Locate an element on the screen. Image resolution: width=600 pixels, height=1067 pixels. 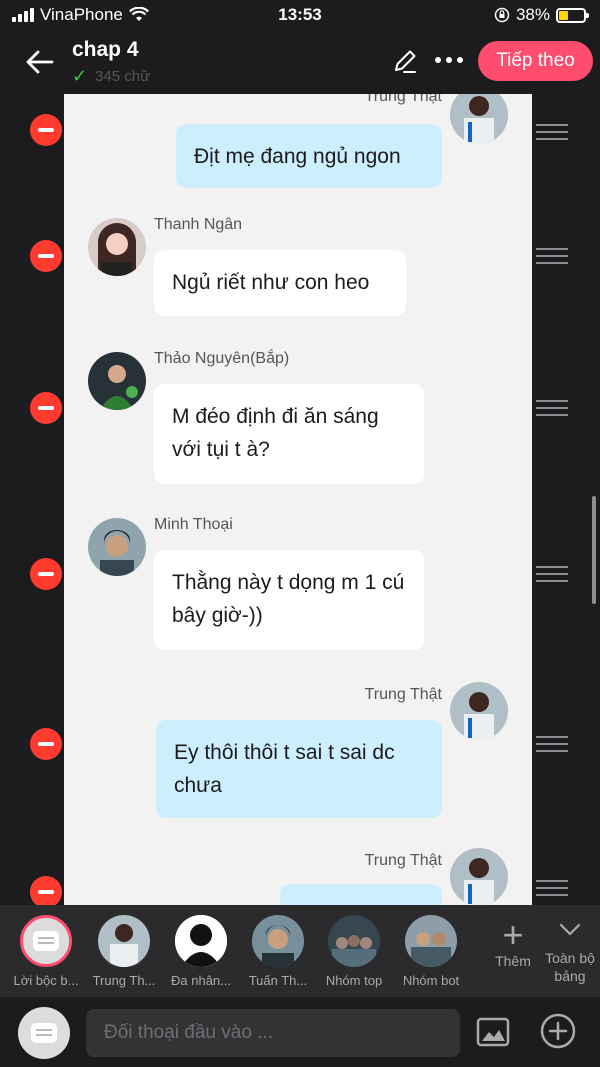
check-icon: ✓ is located at coordinates (80, 76).